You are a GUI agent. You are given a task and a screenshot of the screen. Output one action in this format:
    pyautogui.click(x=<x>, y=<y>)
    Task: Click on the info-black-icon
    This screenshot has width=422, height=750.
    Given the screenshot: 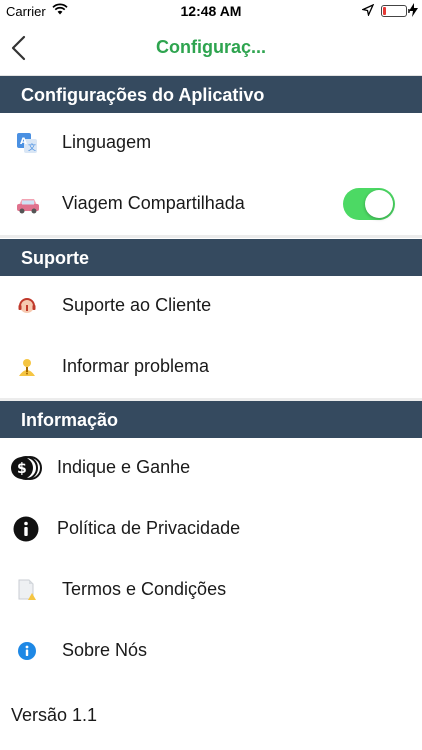 What is the action you would take?
    pyautogui.click(x=26, y=529)
    